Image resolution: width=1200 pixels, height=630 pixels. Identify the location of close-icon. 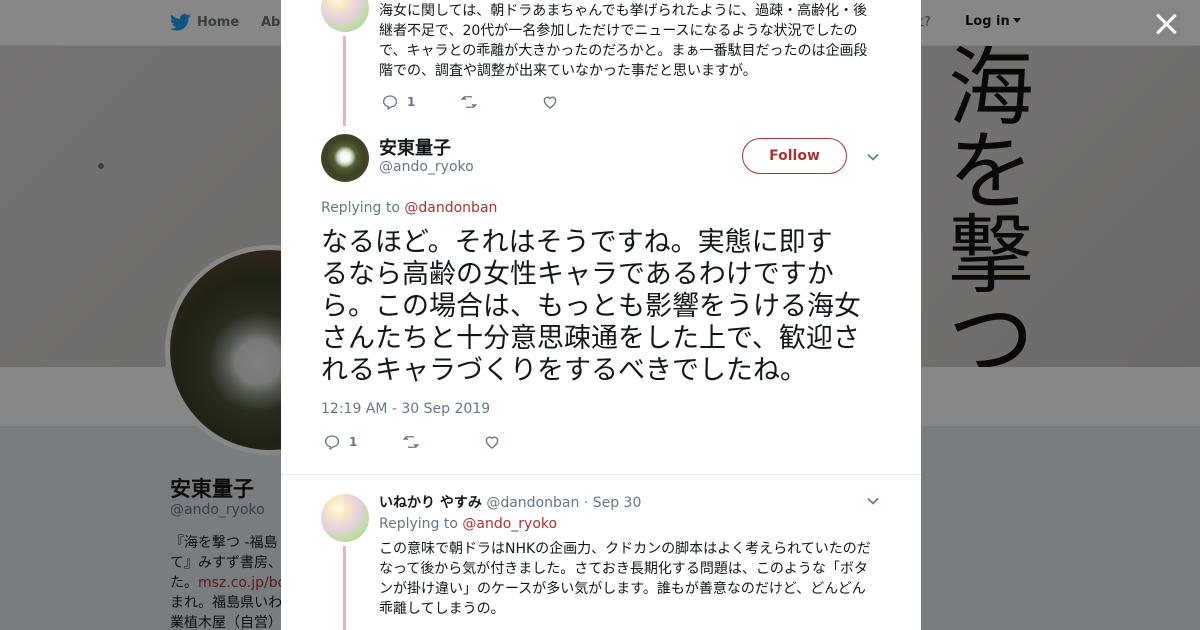
(1166, 24).